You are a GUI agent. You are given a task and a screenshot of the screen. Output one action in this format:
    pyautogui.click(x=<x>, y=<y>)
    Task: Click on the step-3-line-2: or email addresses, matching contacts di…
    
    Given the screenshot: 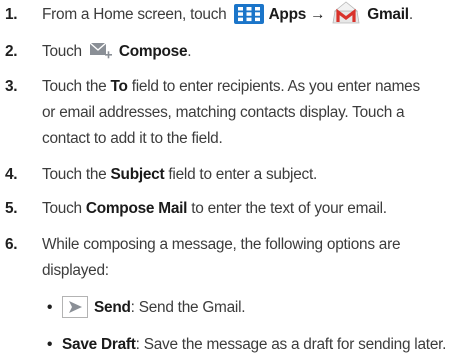 What is the action you would take?
    pyautogui.click(x=223, y=112)
    